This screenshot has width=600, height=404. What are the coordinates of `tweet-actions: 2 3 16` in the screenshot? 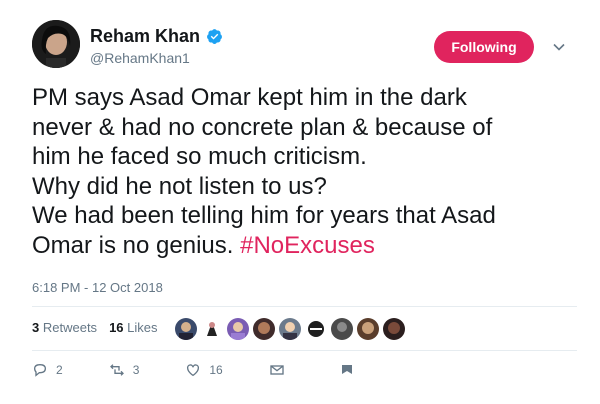 It's located at (181, 370).